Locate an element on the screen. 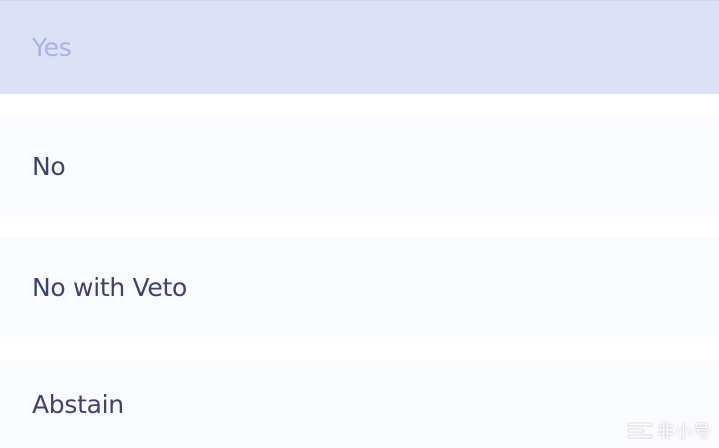 This screenshot has height=448, width=719. feixiaohao-logo-icon is located at coordinates (640, 430).